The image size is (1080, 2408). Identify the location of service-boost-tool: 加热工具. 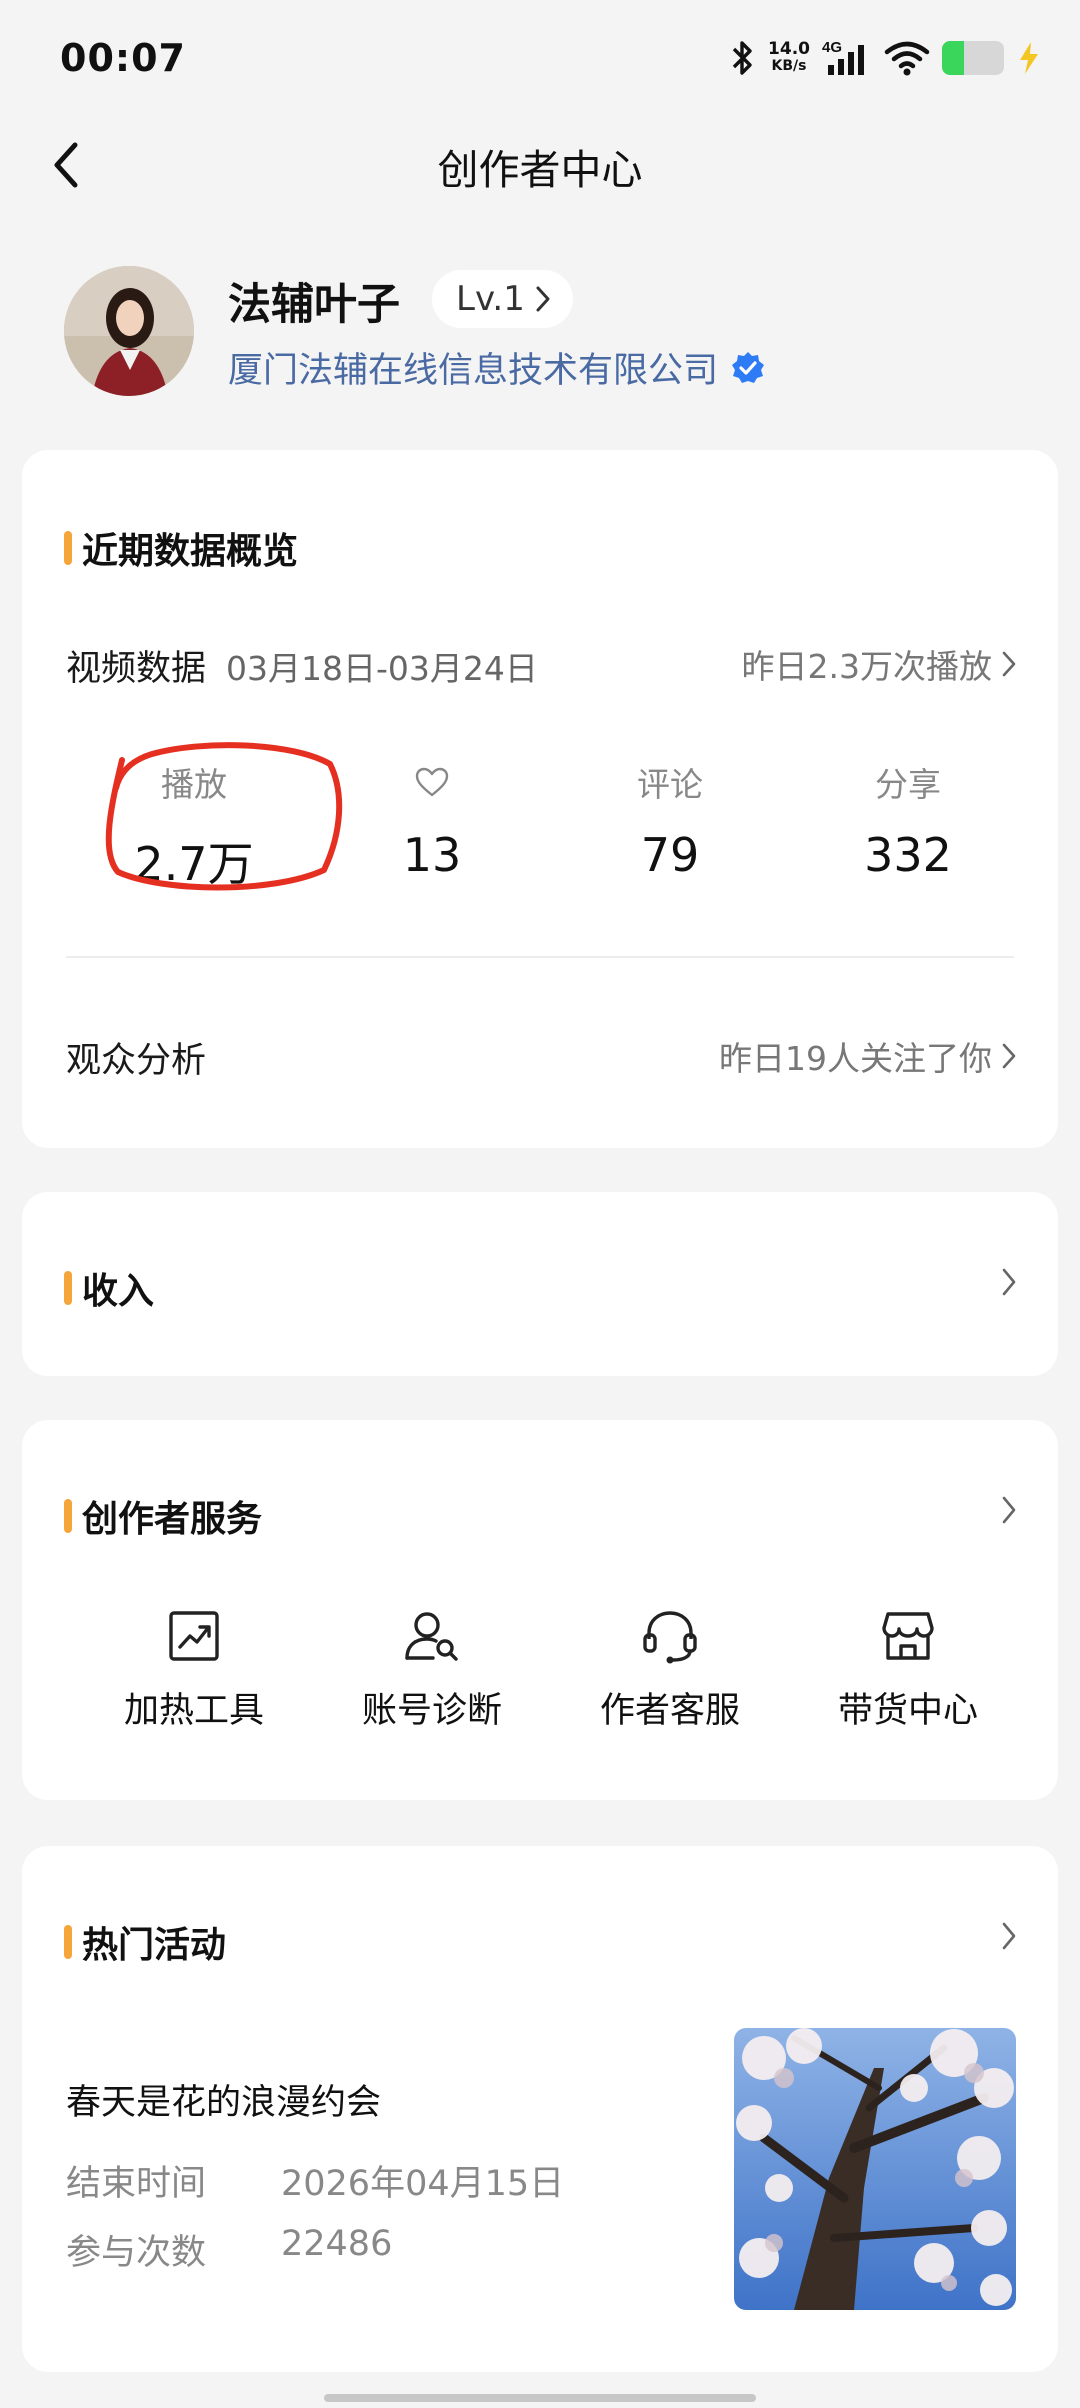
(194, 1669).